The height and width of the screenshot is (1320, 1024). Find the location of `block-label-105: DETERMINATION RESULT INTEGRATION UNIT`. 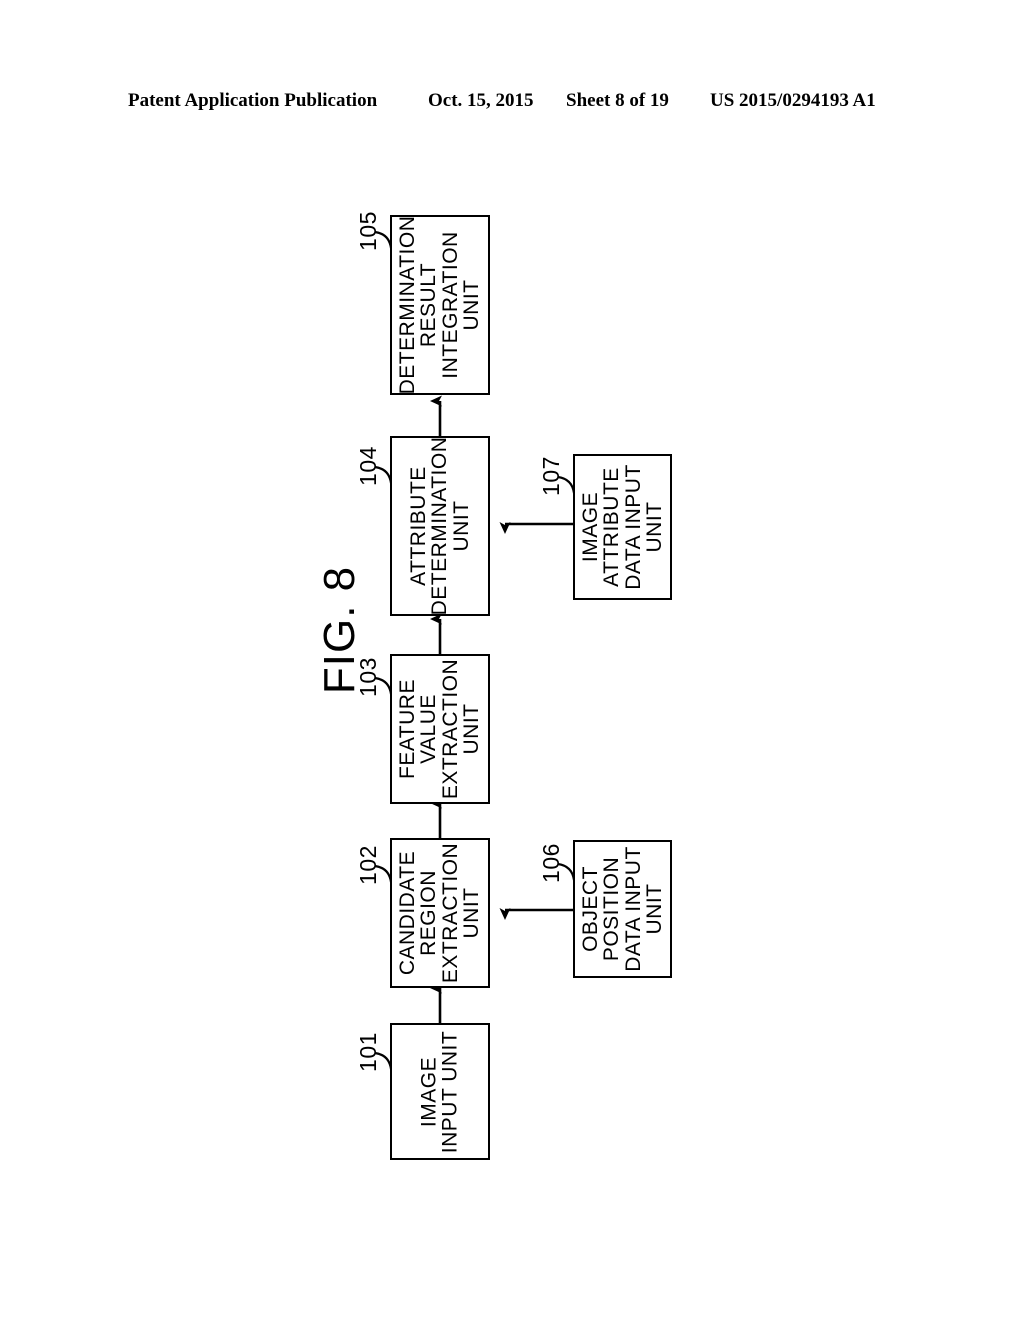

block-label-105: DETERMINATION RESULT INTEGRATION UNIT is located at coordinates (440, 305).